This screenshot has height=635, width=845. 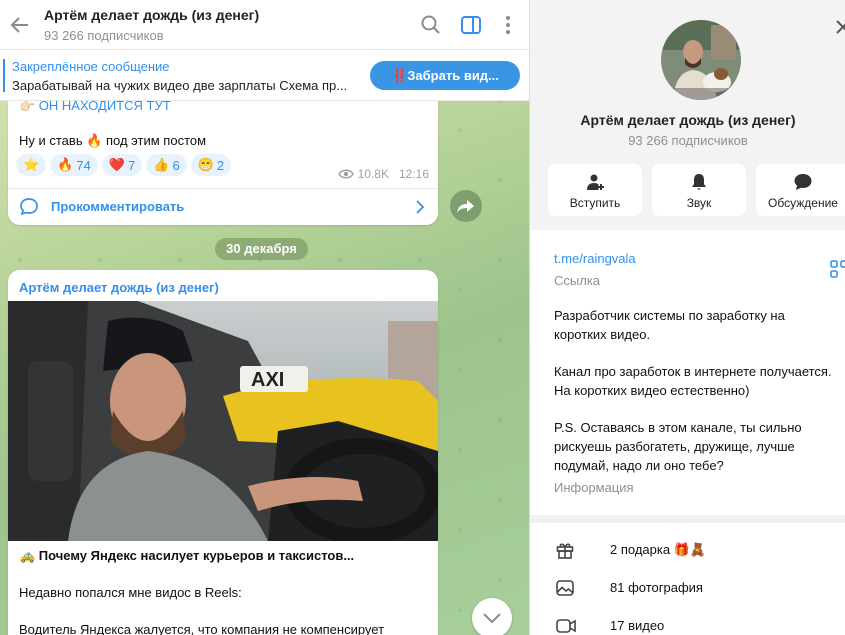 I want to click on join-label: Вступить, so click(x=595, y=203).